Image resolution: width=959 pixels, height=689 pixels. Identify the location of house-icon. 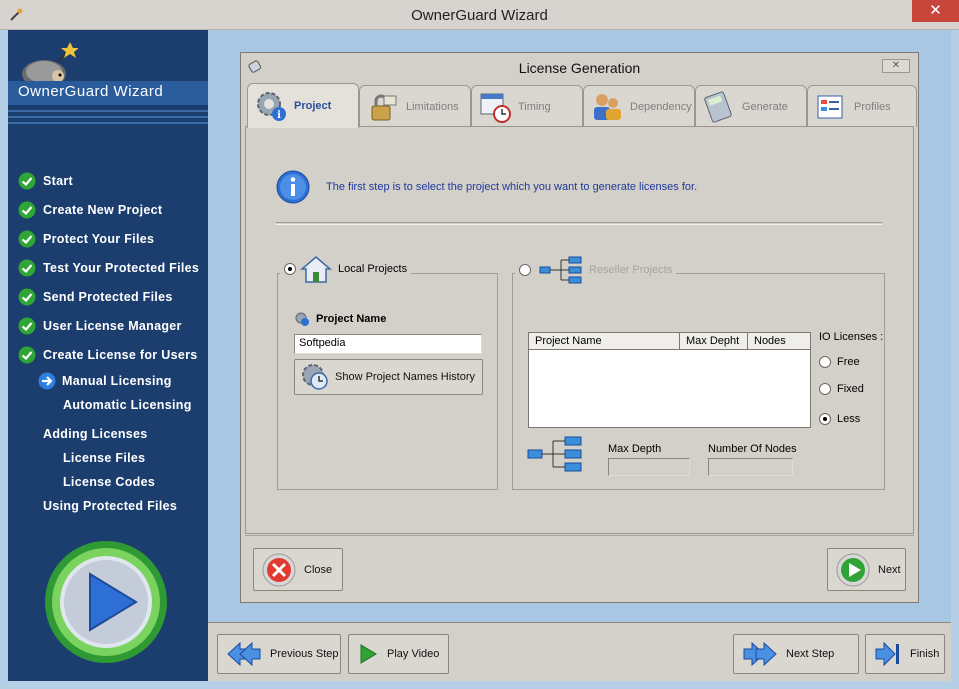
(316, 269).